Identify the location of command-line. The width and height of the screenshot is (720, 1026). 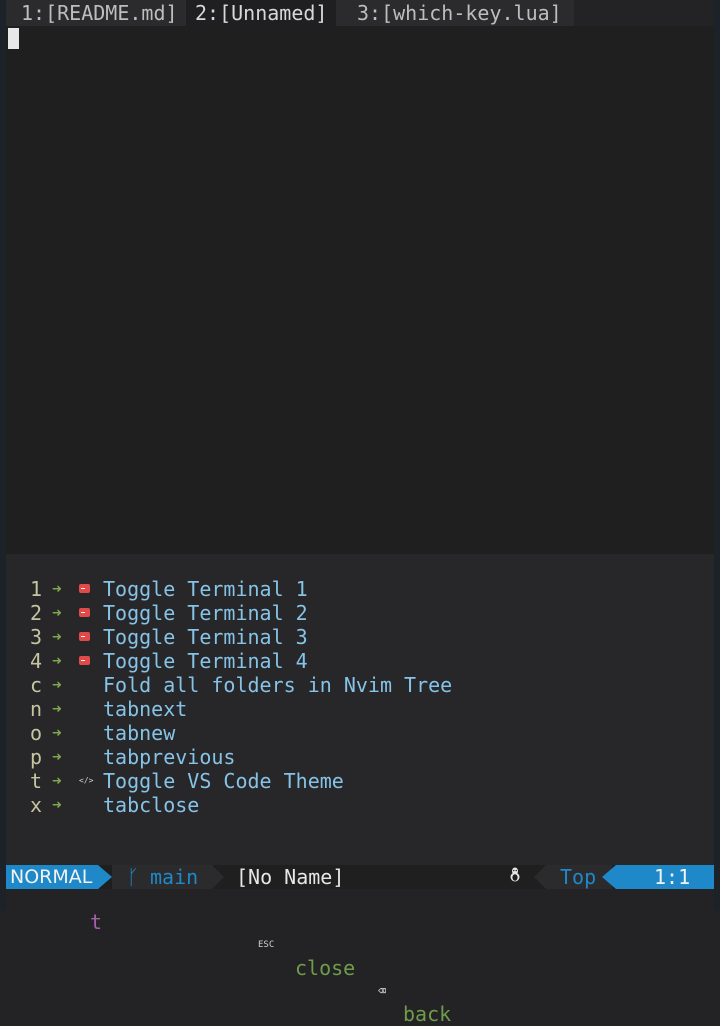
(360, 900).